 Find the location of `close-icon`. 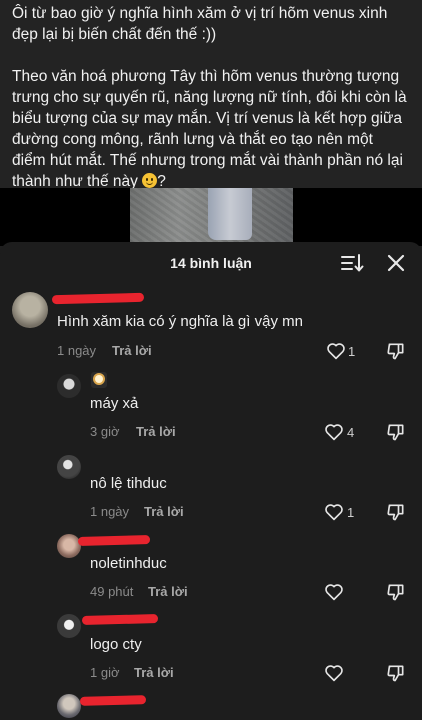

close-icon is located at coordinates (396, 263).